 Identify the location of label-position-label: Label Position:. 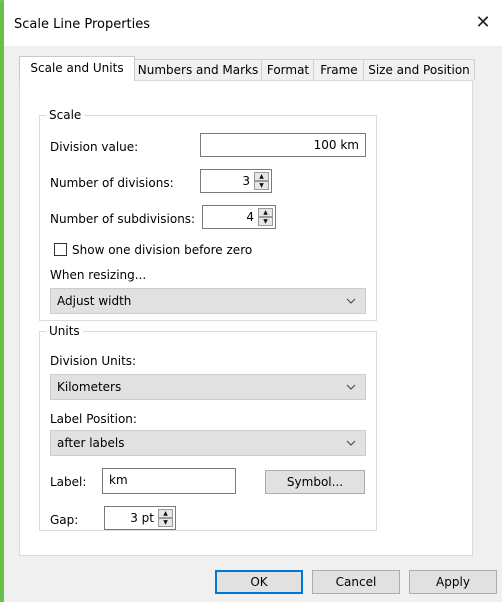
(93, 419).